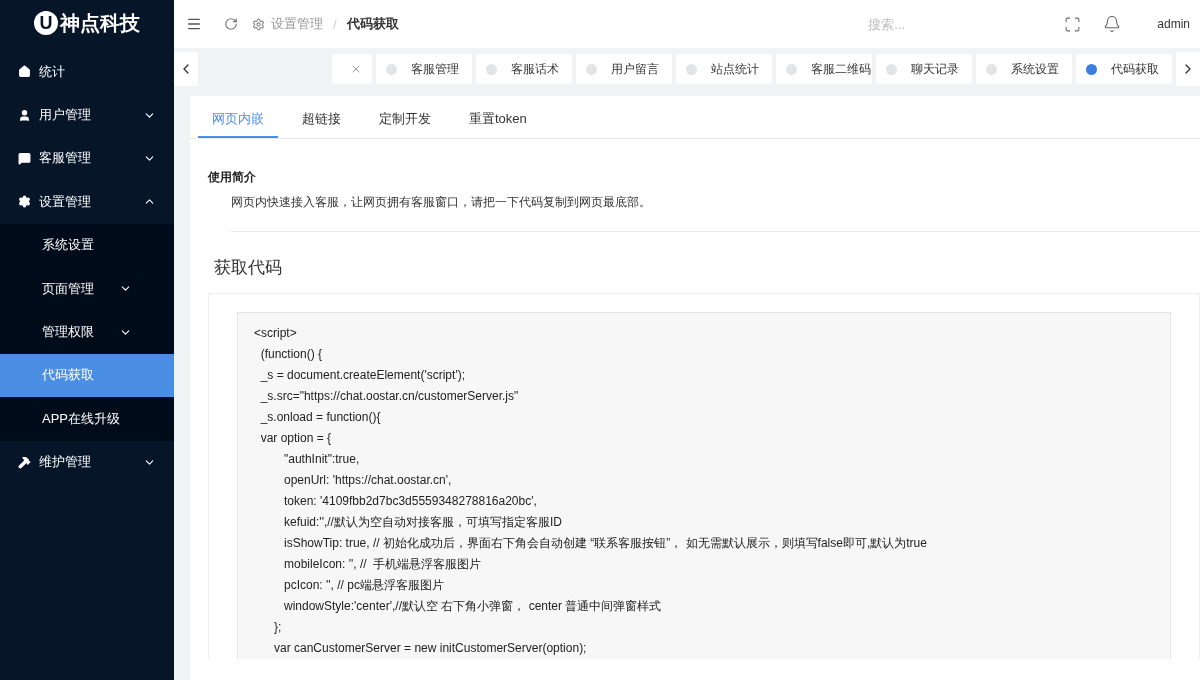 This screenshot has width=1200, height=680. I want to click on page-tab: 客服话术, so click(524, 69).